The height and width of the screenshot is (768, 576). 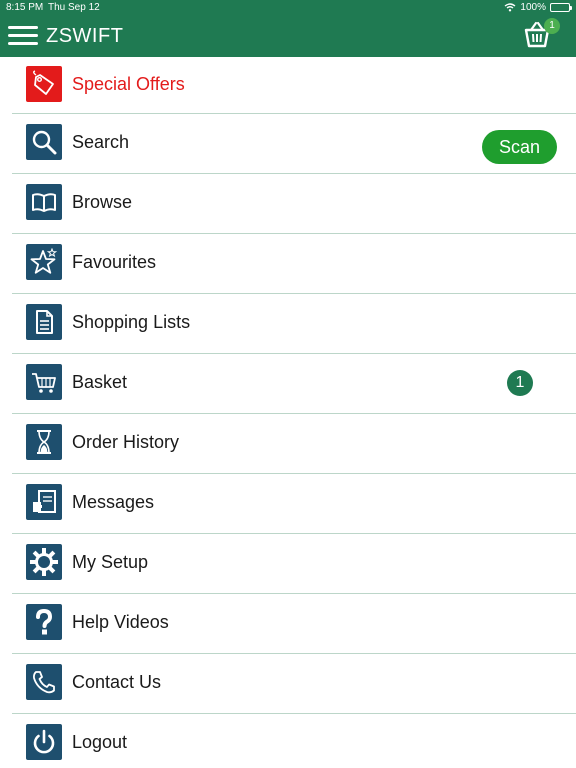 I want to click on book-icon, so click(x=44, y=202).